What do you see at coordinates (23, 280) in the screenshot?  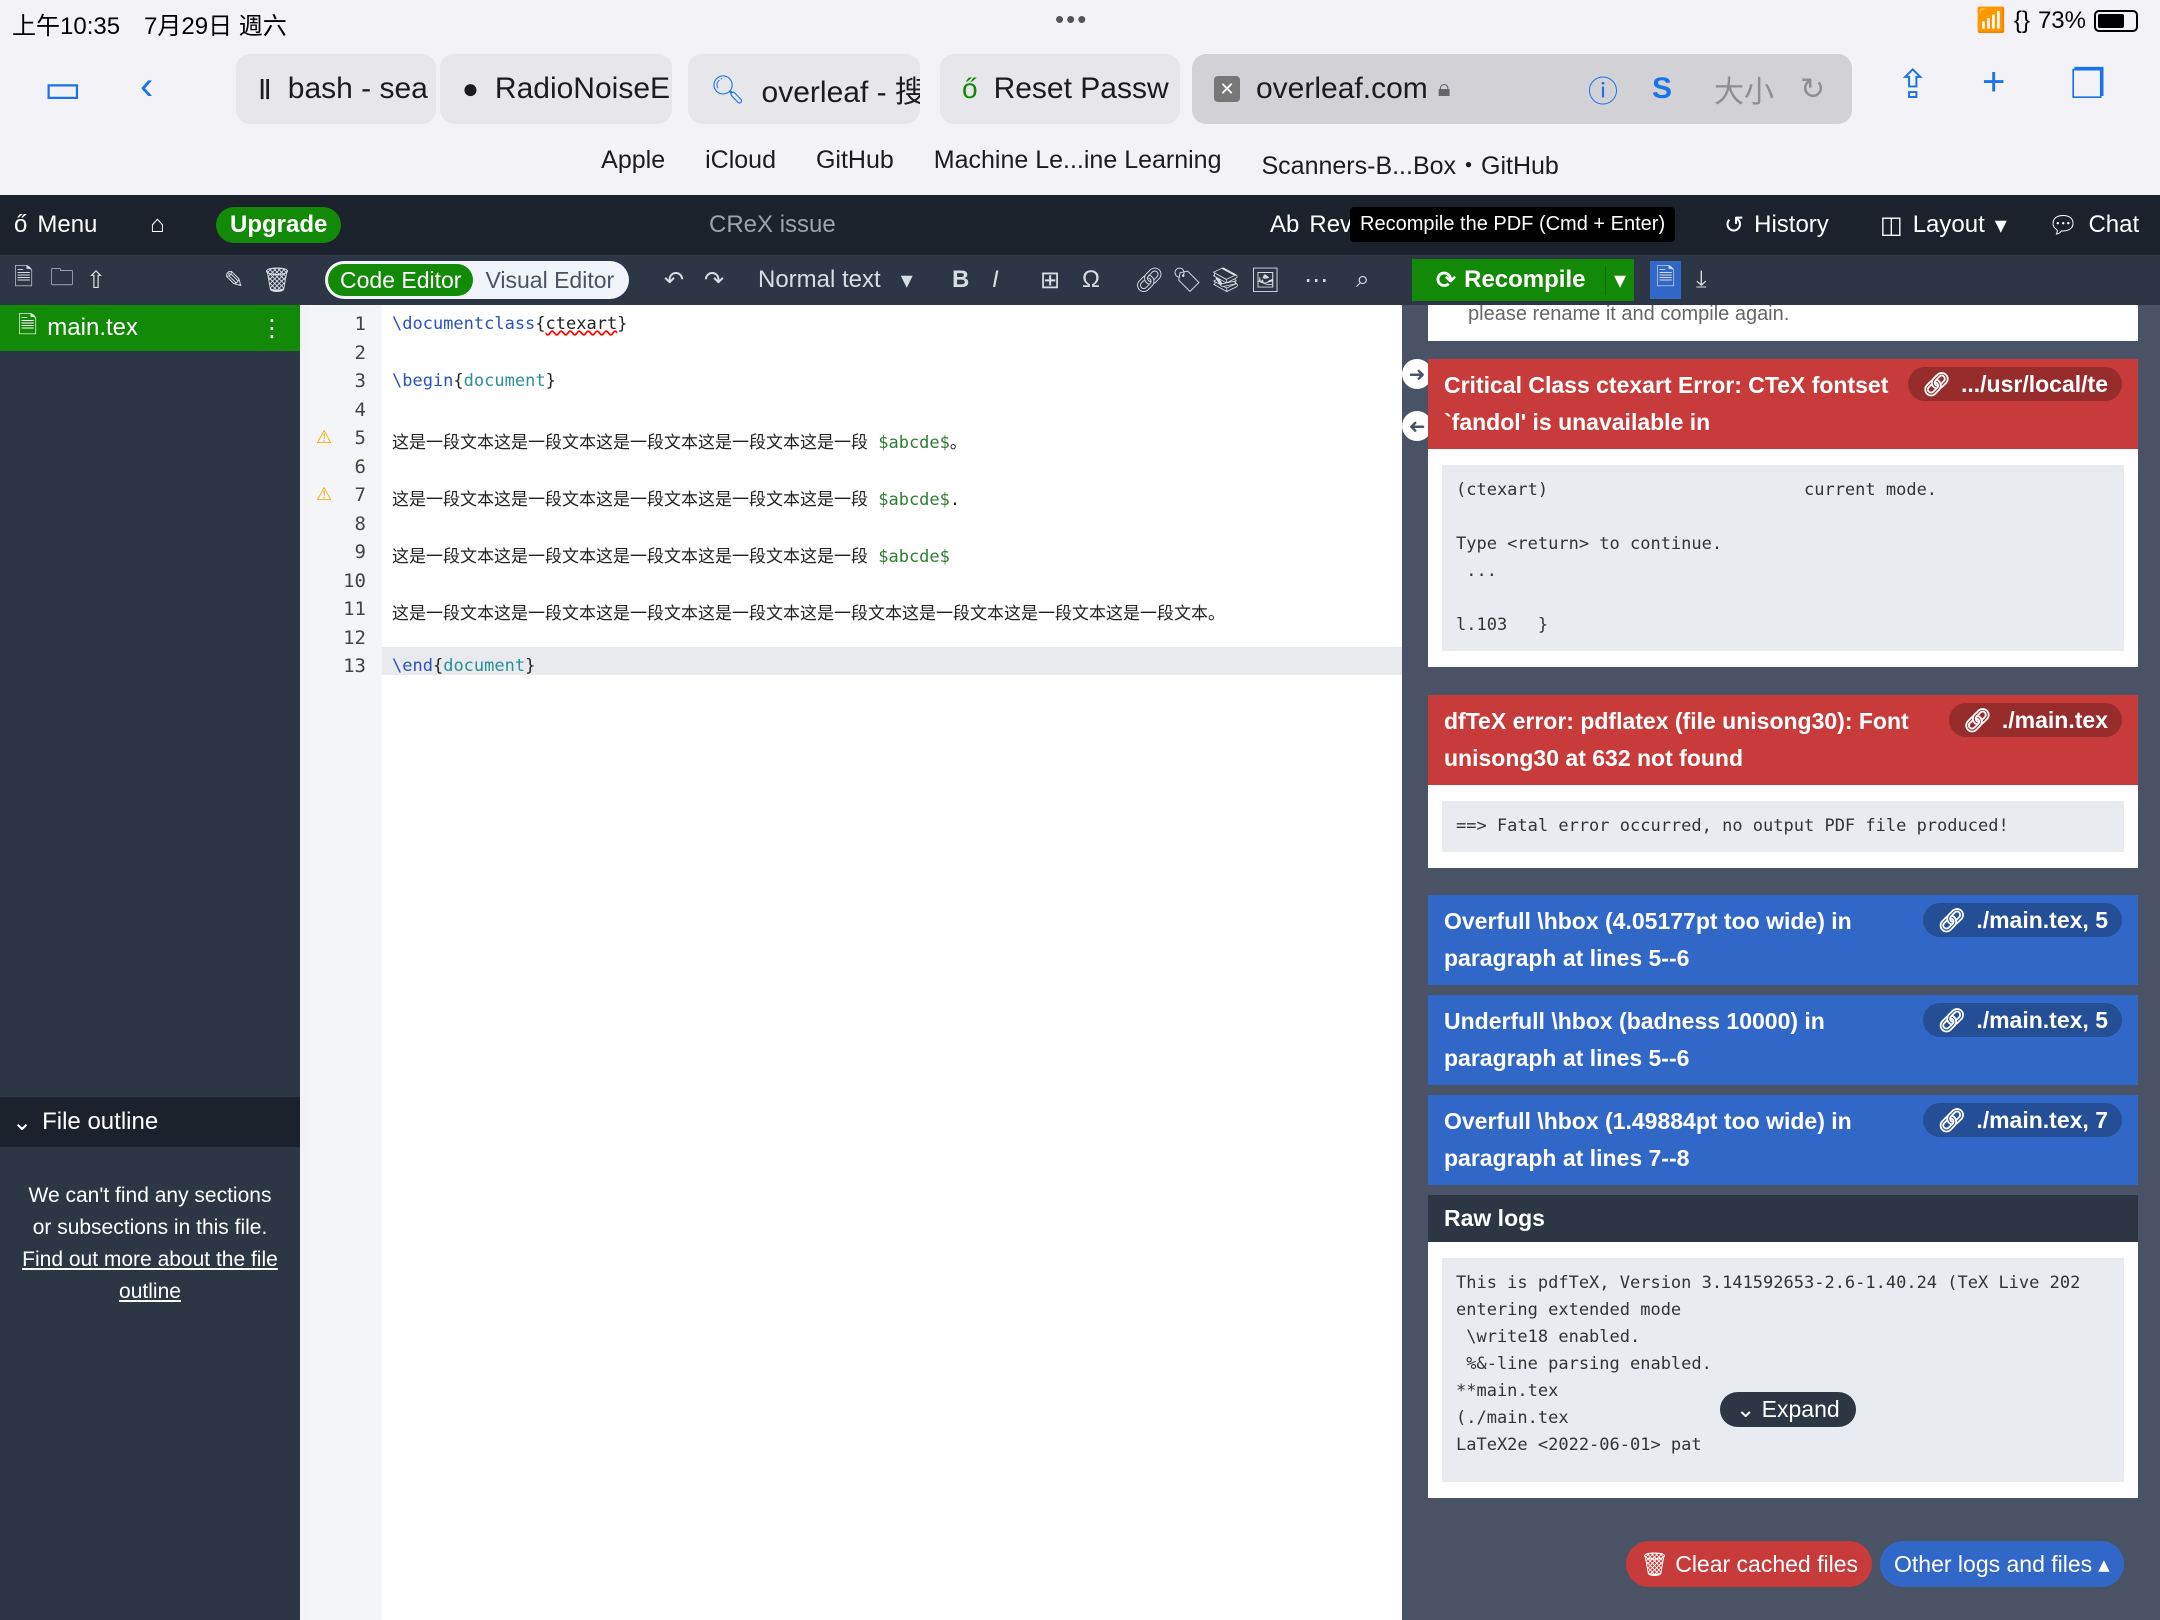 I see `new-file-icon: 🗎` at bounding box center [23, 280].